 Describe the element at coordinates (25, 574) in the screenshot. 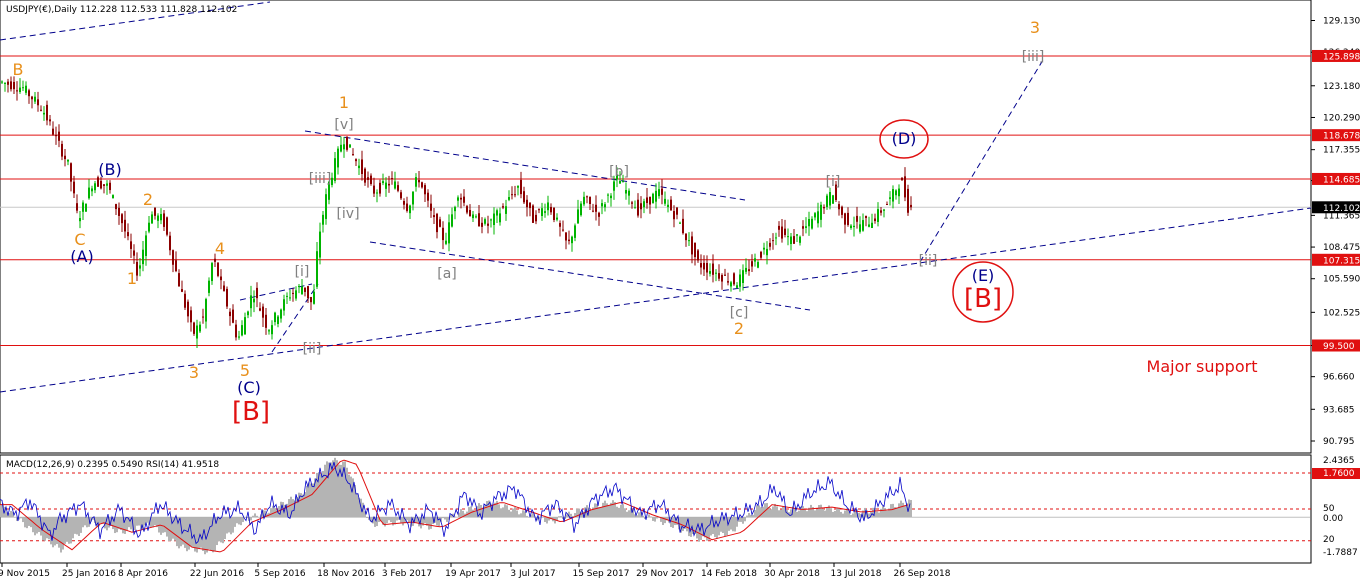

I see `x-tick-label: 9 Nov 2015` at that location.